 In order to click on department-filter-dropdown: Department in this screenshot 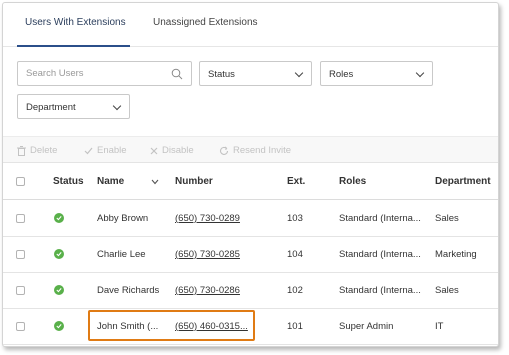, I will do `click(73, 106)`.